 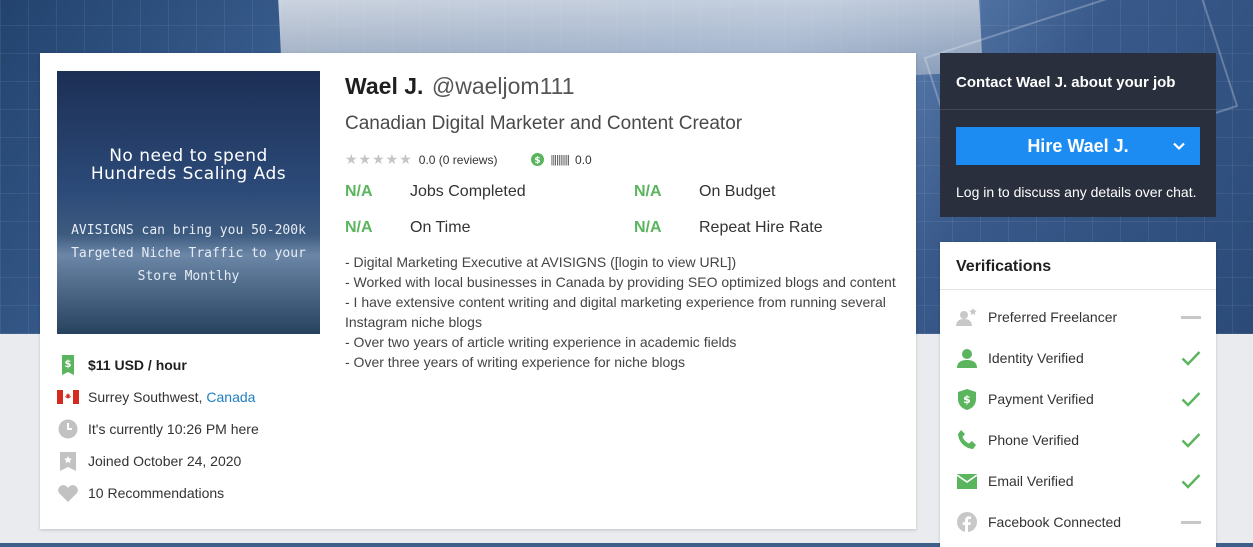 I want to click on heart-icon, so click(x=68, y=493).